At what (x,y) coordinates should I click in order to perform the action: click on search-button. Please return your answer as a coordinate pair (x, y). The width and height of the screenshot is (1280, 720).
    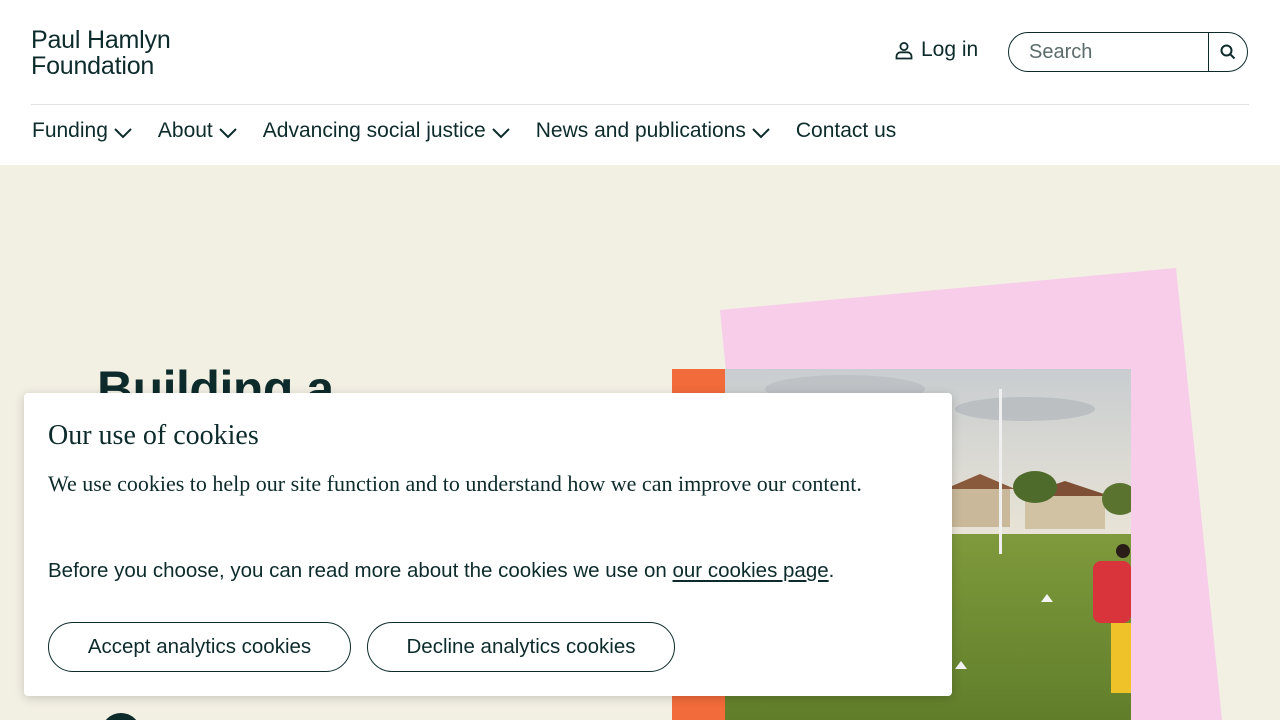
    Looking at the image, I should click on (1227, 52).